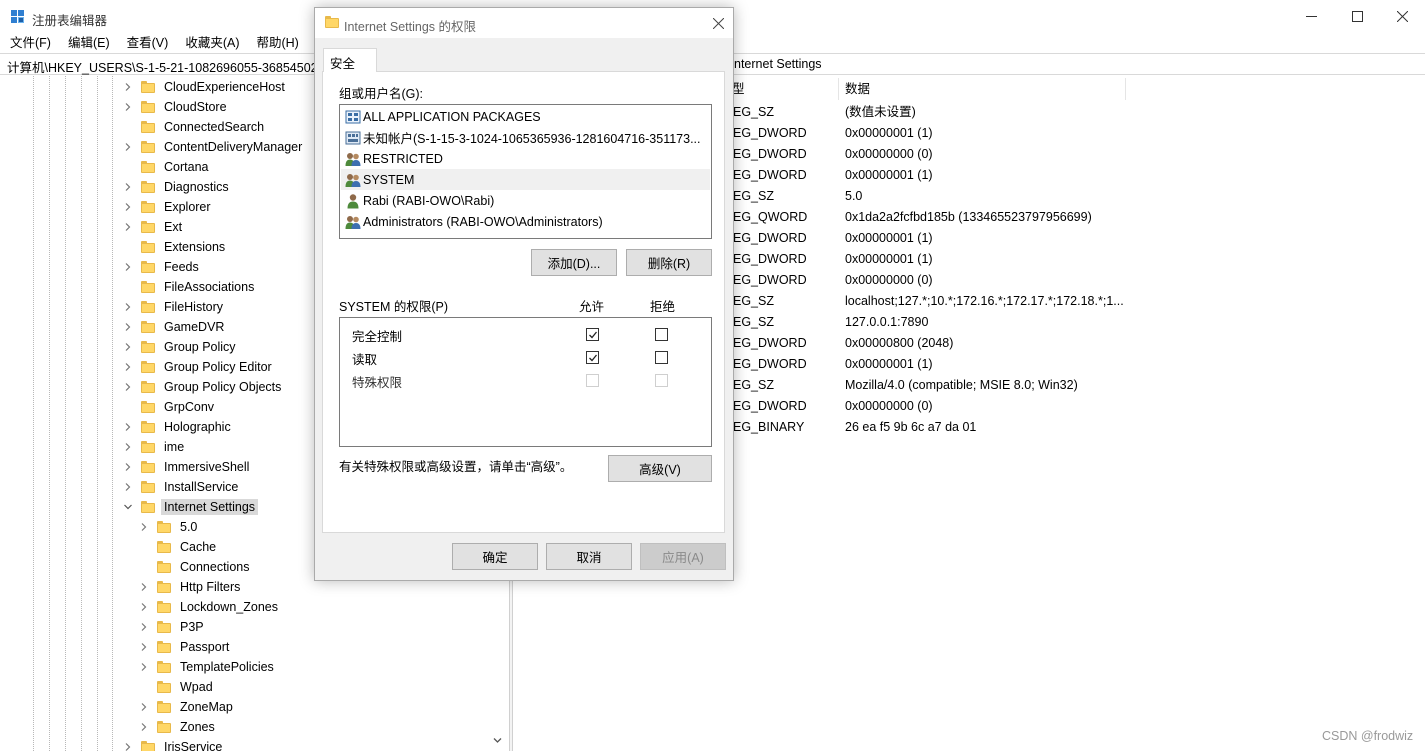 This screenshot has width=1425, height=751. I want to click on tree-item: Connections, so click(196, 567).